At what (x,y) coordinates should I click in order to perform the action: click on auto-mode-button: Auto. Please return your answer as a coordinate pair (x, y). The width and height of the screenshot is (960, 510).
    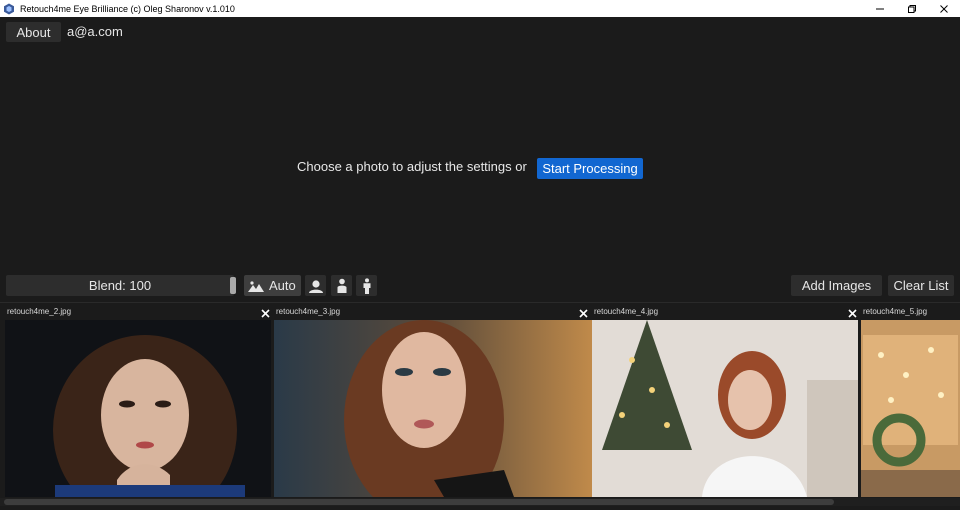
    Looking at the image, I should click on (272, 285).